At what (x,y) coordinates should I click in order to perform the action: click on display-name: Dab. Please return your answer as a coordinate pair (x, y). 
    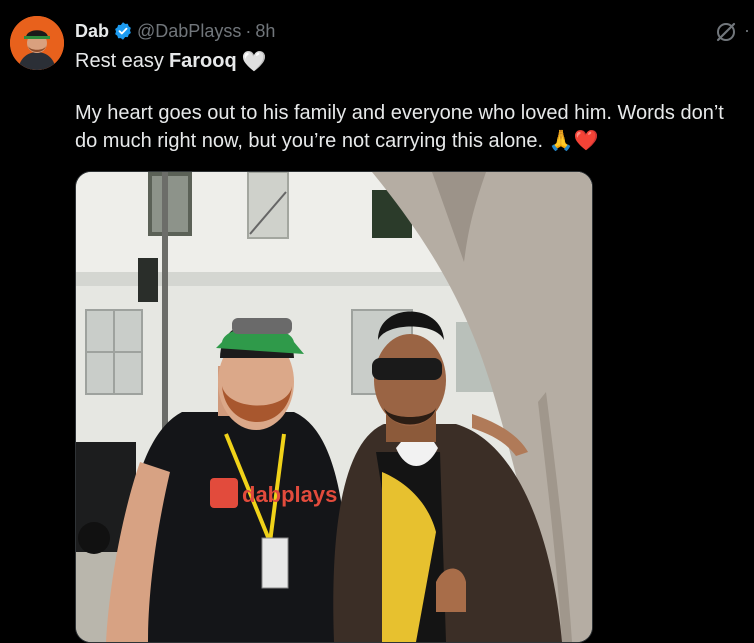
    Looking at the image, I should click on (92, 31).